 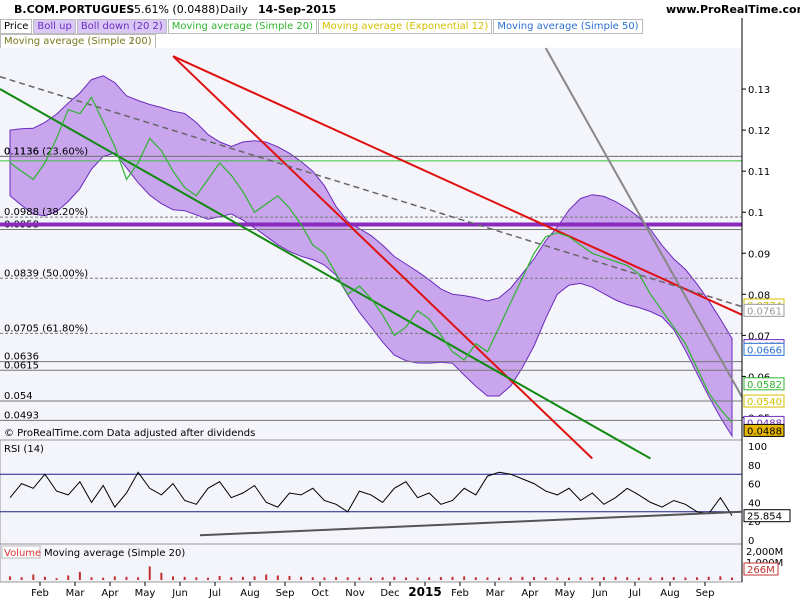 What do you see at coordinates (764, 517) in the screenshot?
I see `rsi-last-value: 25.854` at bounding box center [764, 517].